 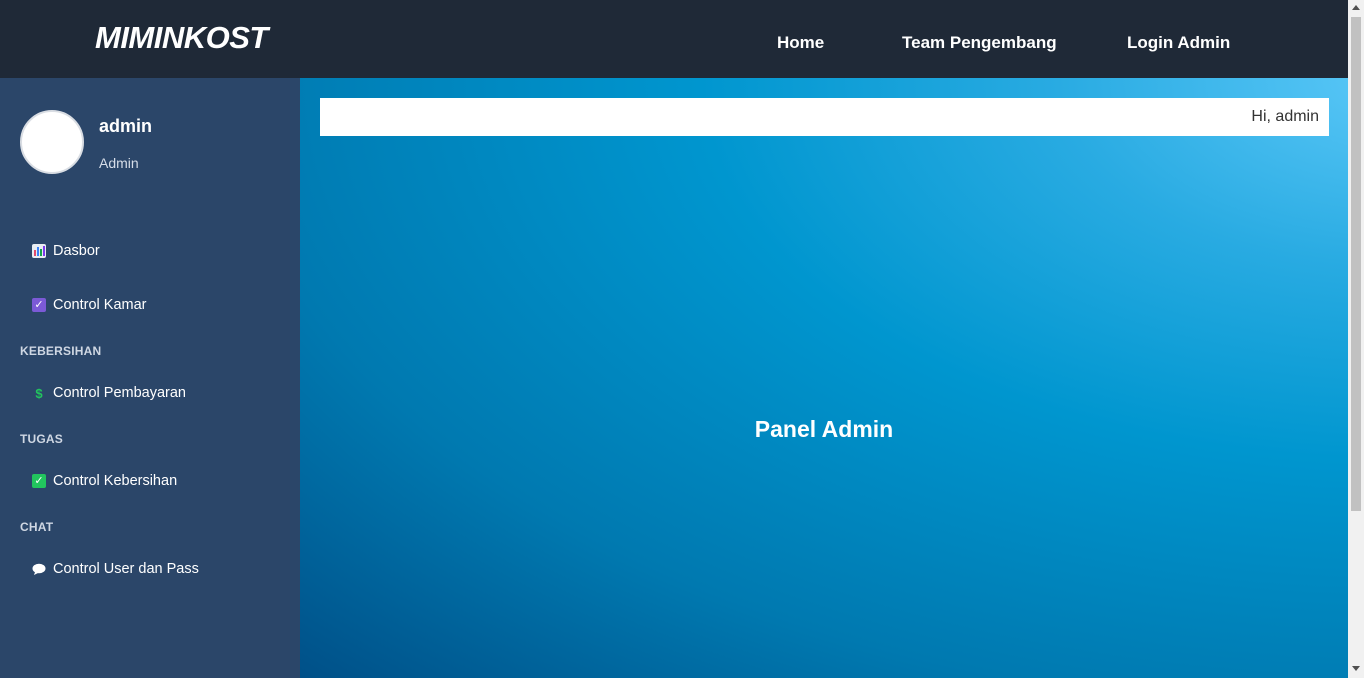 I want to click on user-name: admin, so click(x=126, y=126).